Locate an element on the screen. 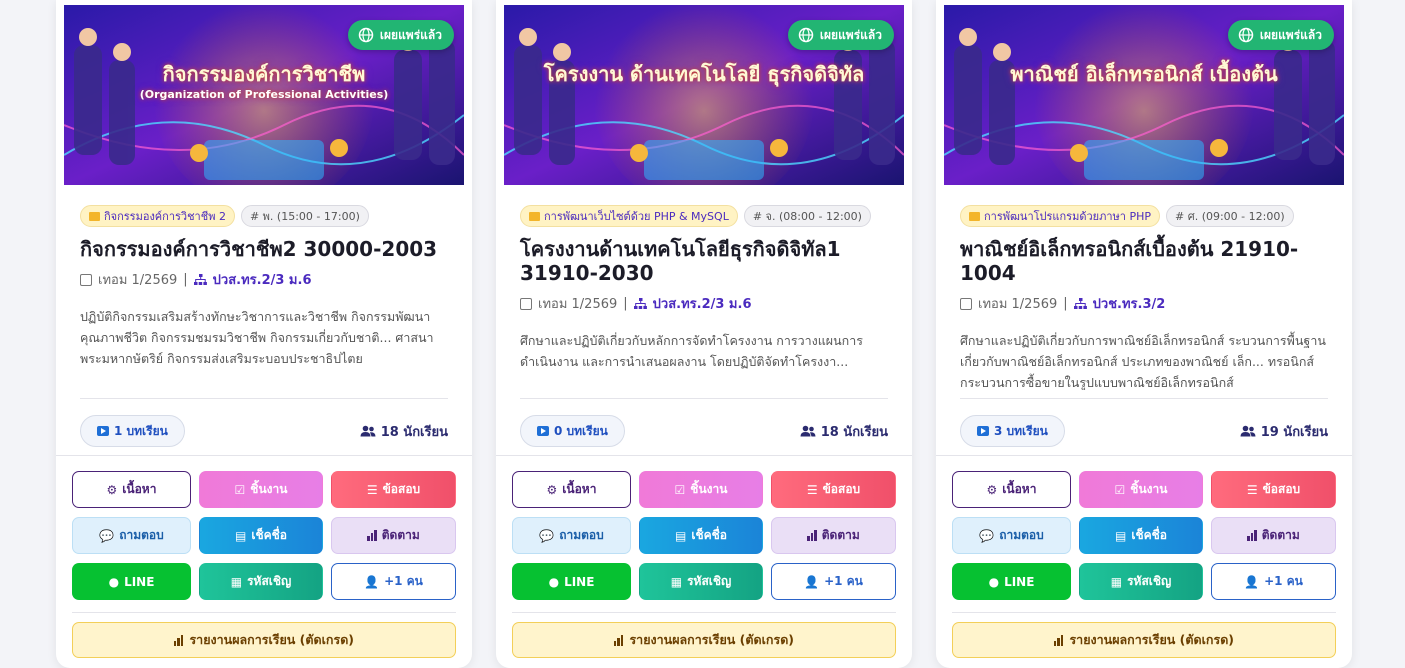  gear-icon: ⚙ is located at coordinates (552, 489).